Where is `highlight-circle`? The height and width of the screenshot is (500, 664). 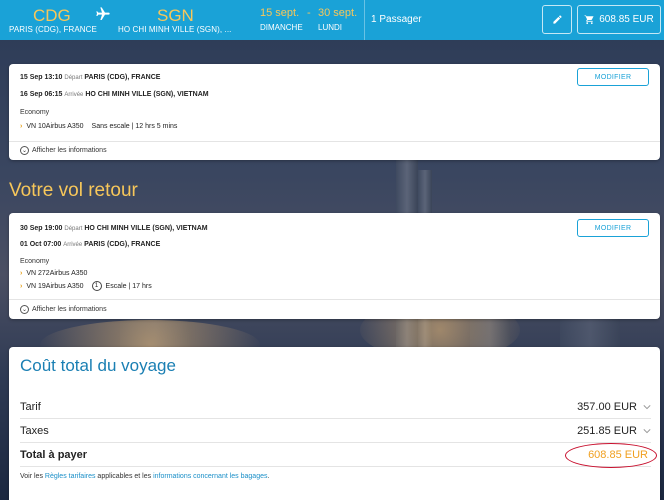 highlight-circle is located at coordinates (611, 455).